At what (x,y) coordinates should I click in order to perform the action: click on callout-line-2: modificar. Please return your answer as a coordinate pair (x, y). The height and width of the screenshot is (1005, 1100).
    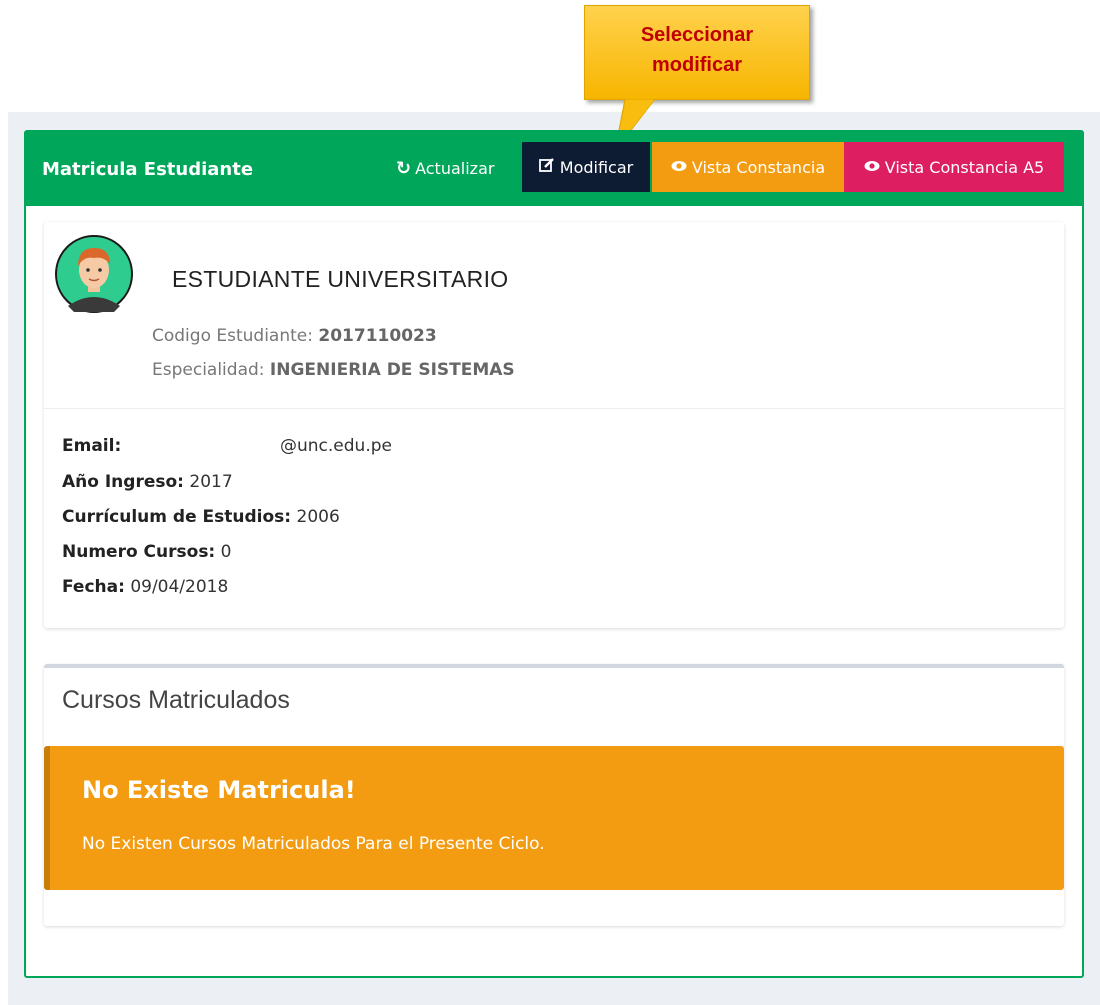
    Looking at the image, I should click on (697, 65).